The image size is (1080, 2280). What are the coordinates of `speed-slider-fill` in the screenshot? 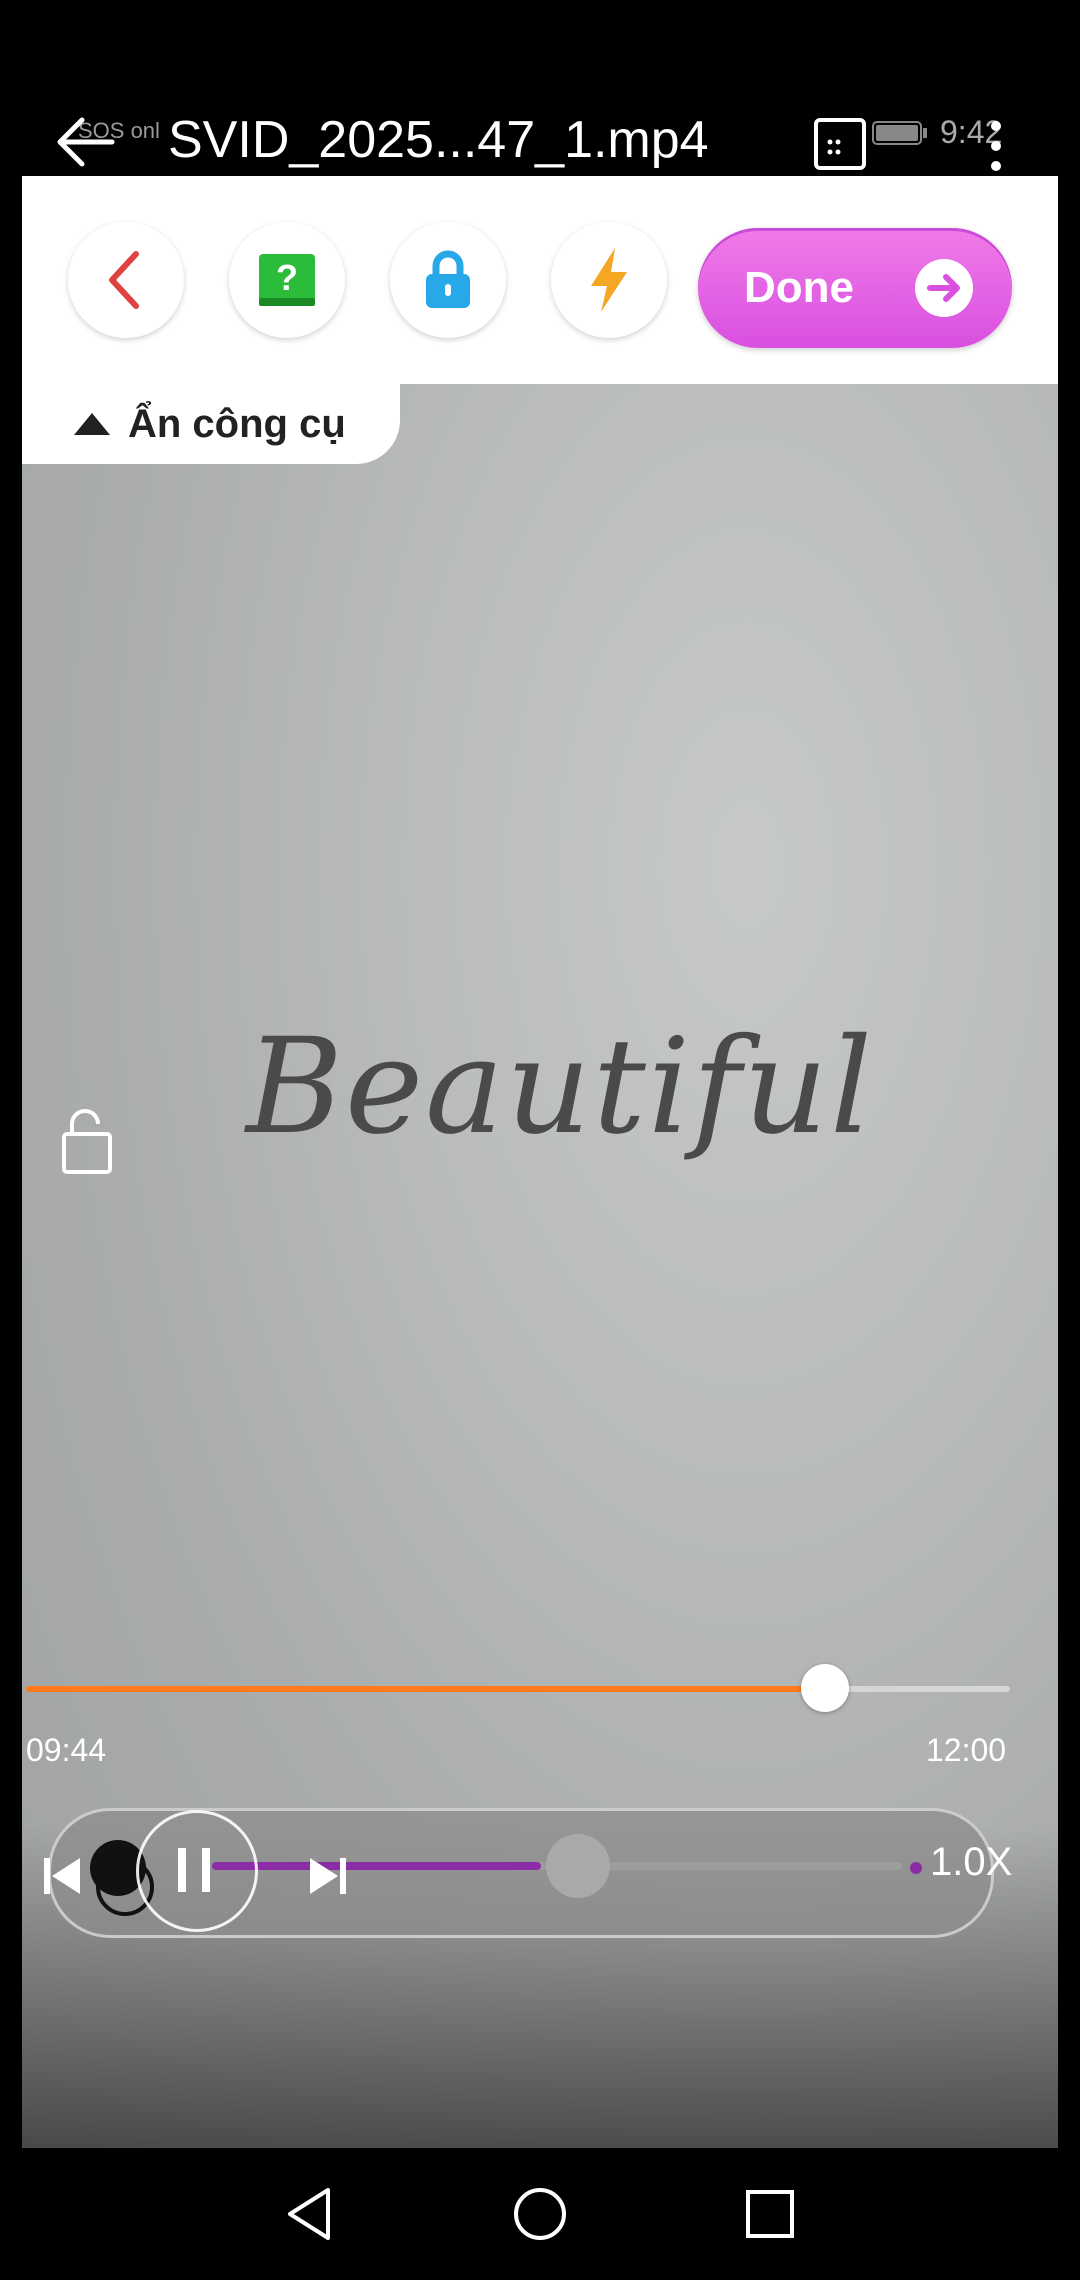 It's located at (377, 1866).